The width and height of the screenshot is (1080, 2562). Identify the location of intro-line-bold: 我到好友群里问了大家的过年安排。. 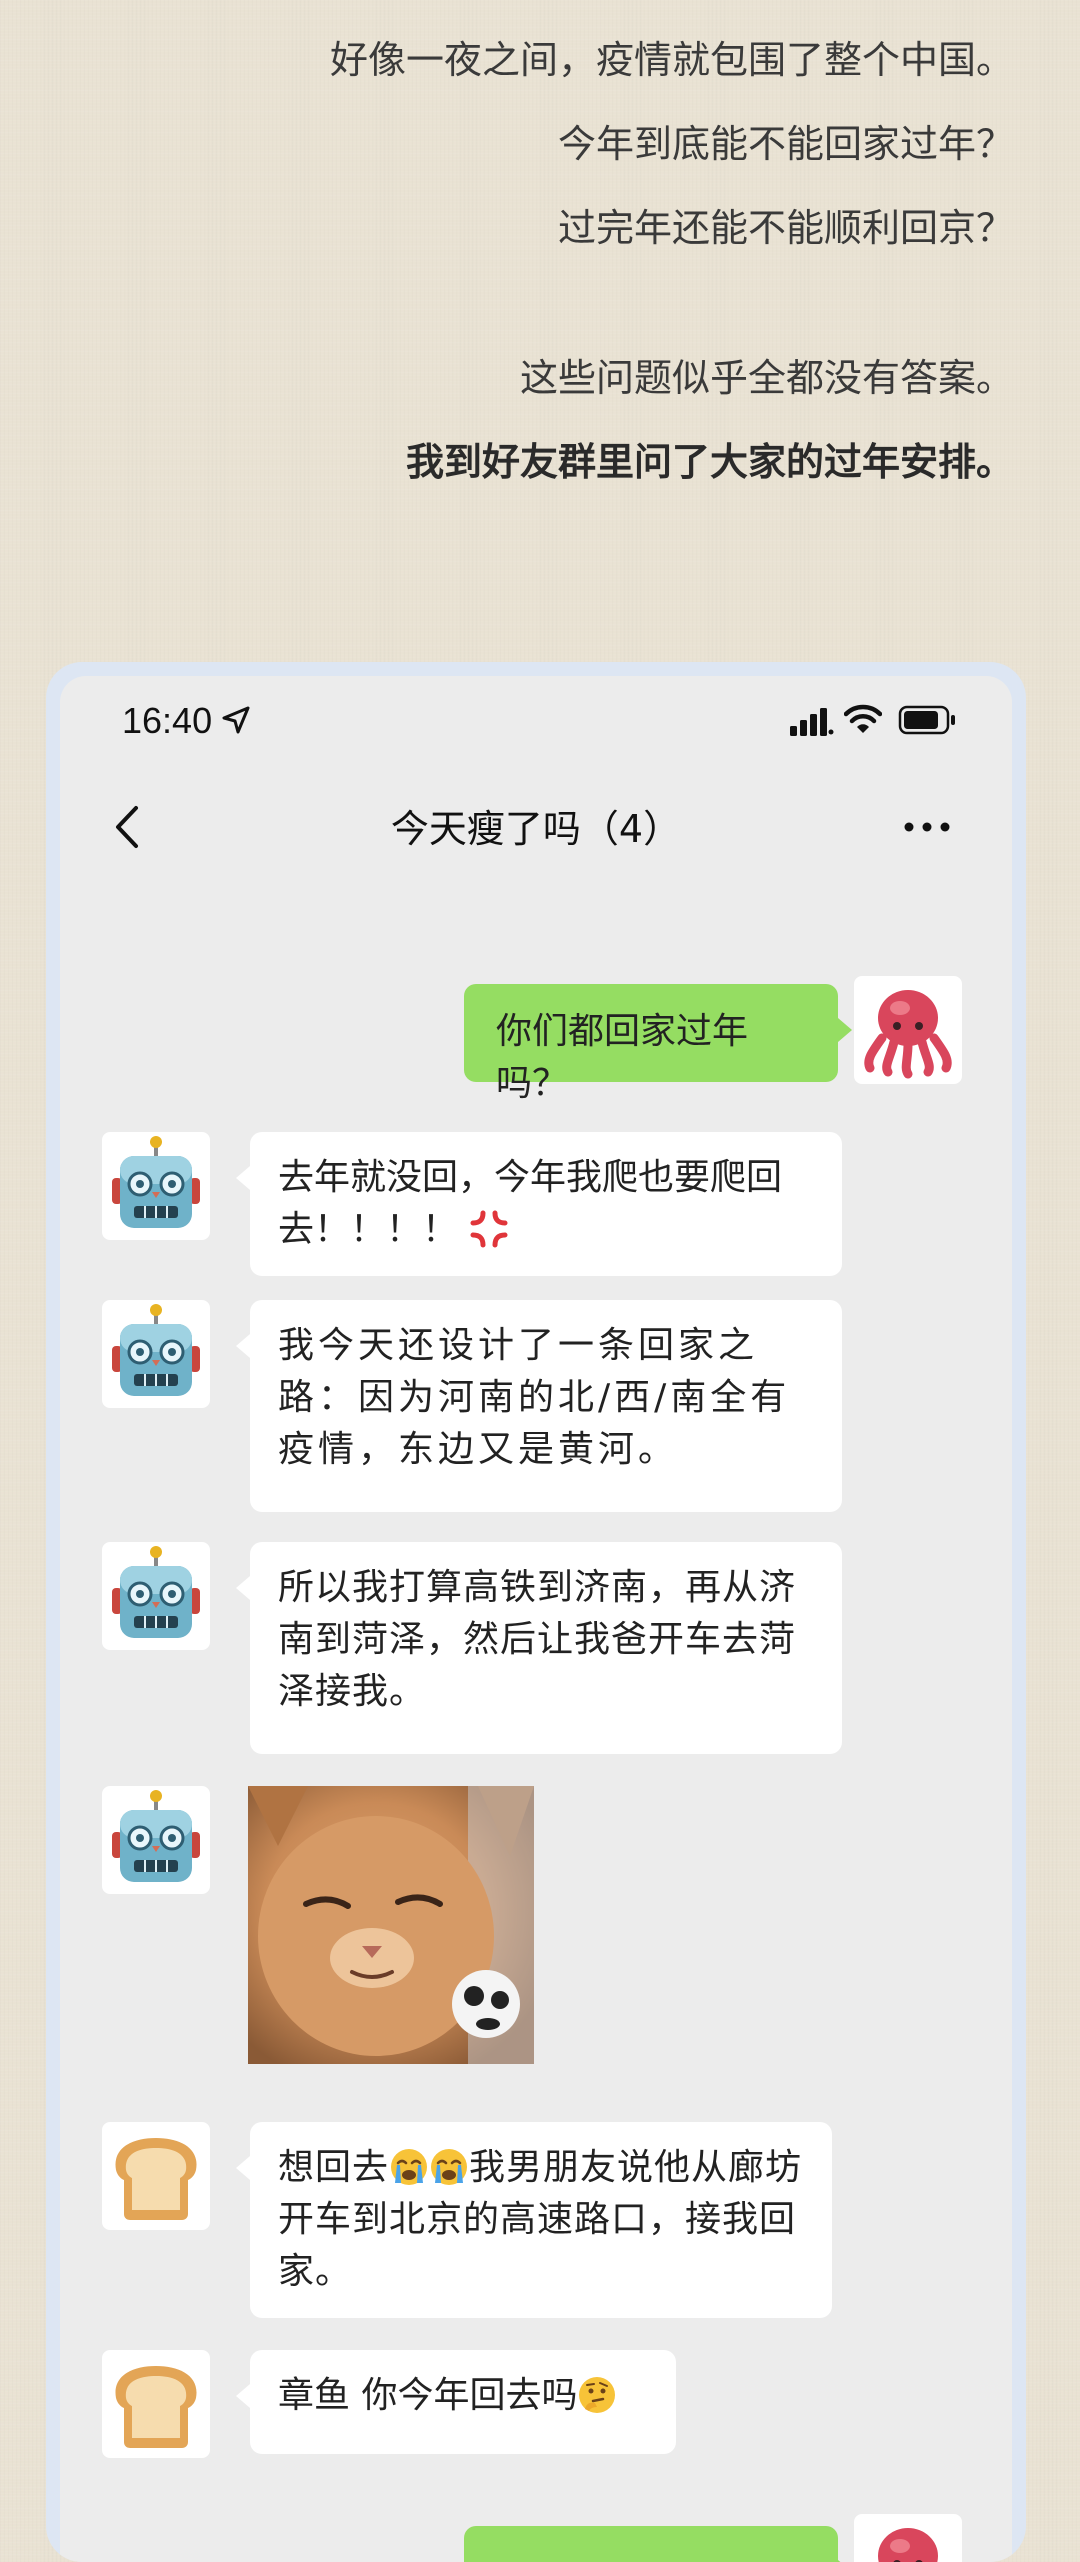
(709, 462).